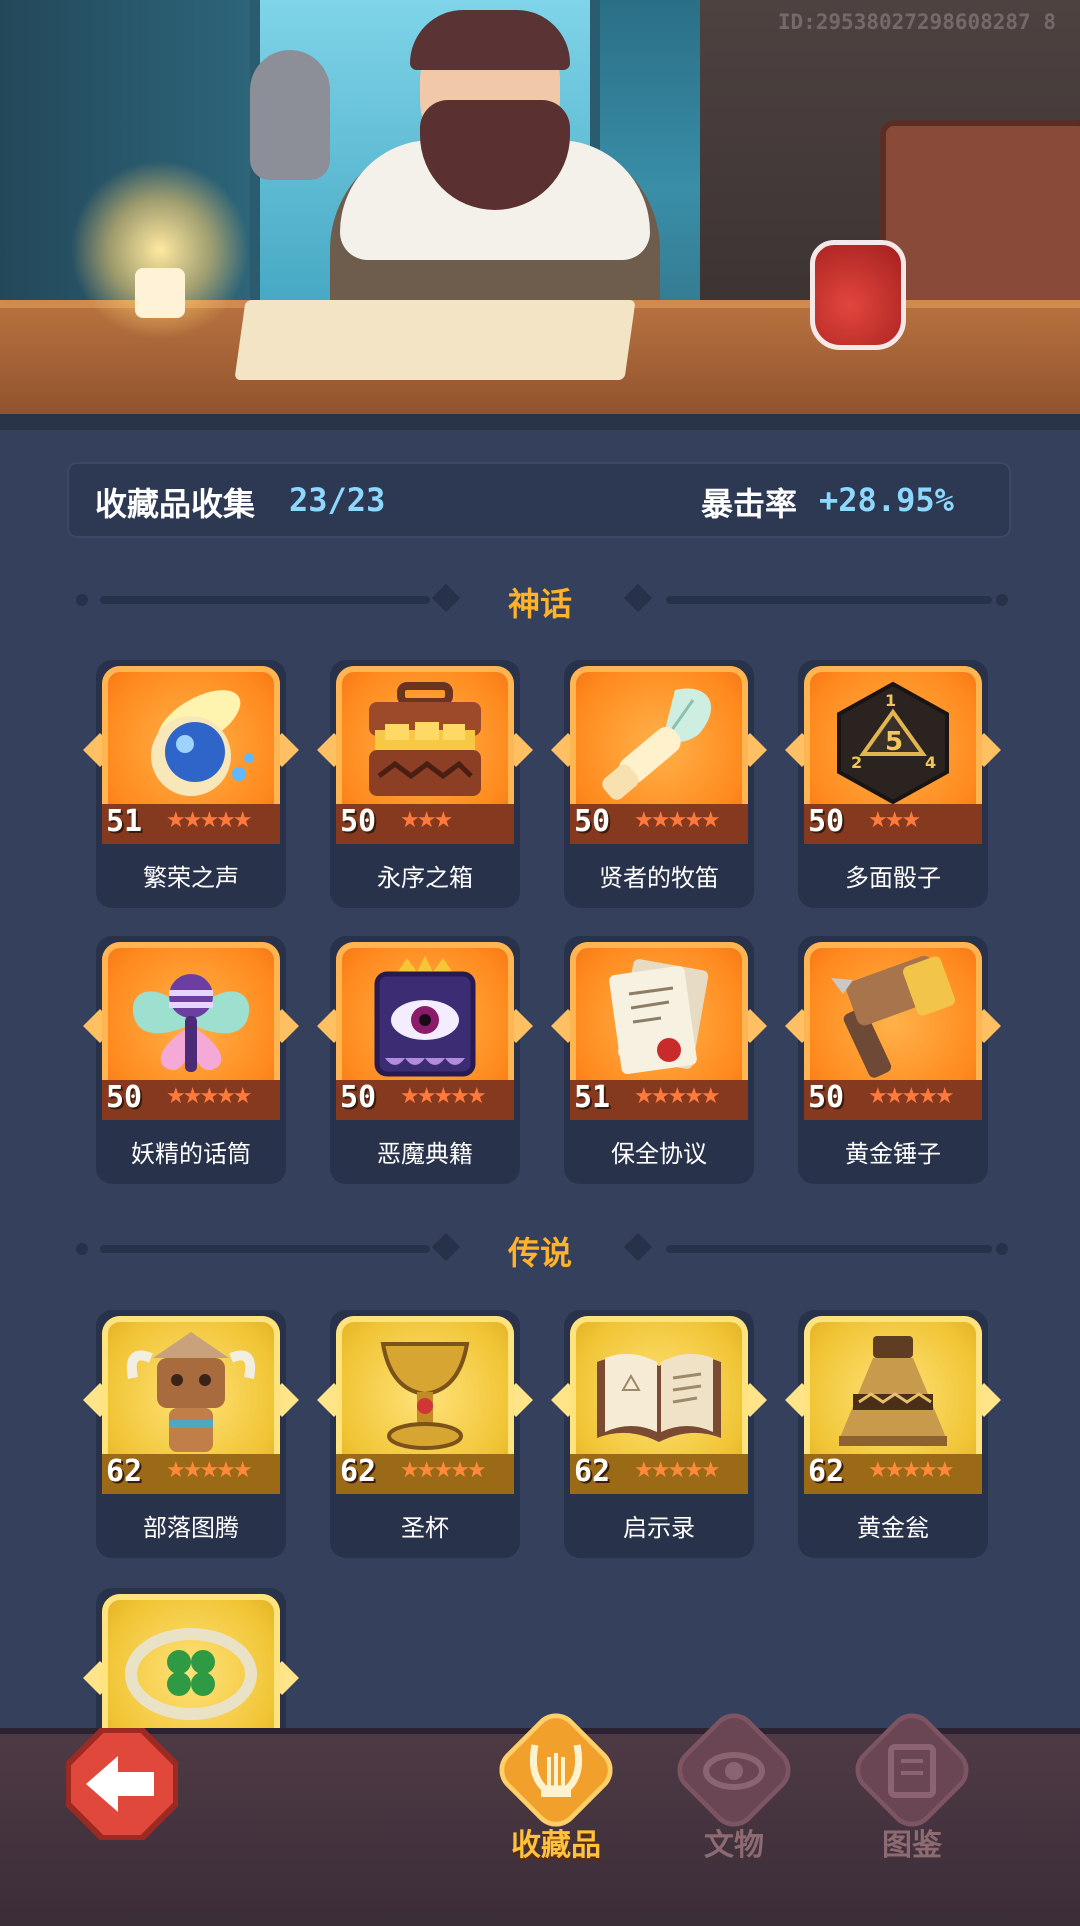  What do you see at coordinates (886, 500) in the screenshot?
I see `crit-rate-value: +28.95%` at bounding box center [886, 500].